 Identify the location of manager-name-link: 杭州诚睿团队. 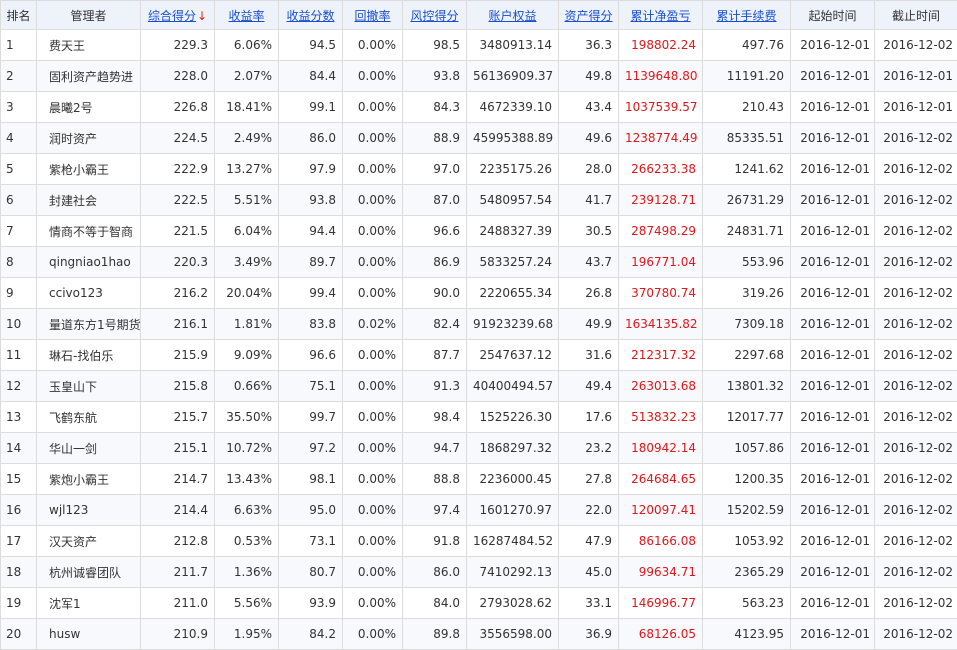
(89, 572).